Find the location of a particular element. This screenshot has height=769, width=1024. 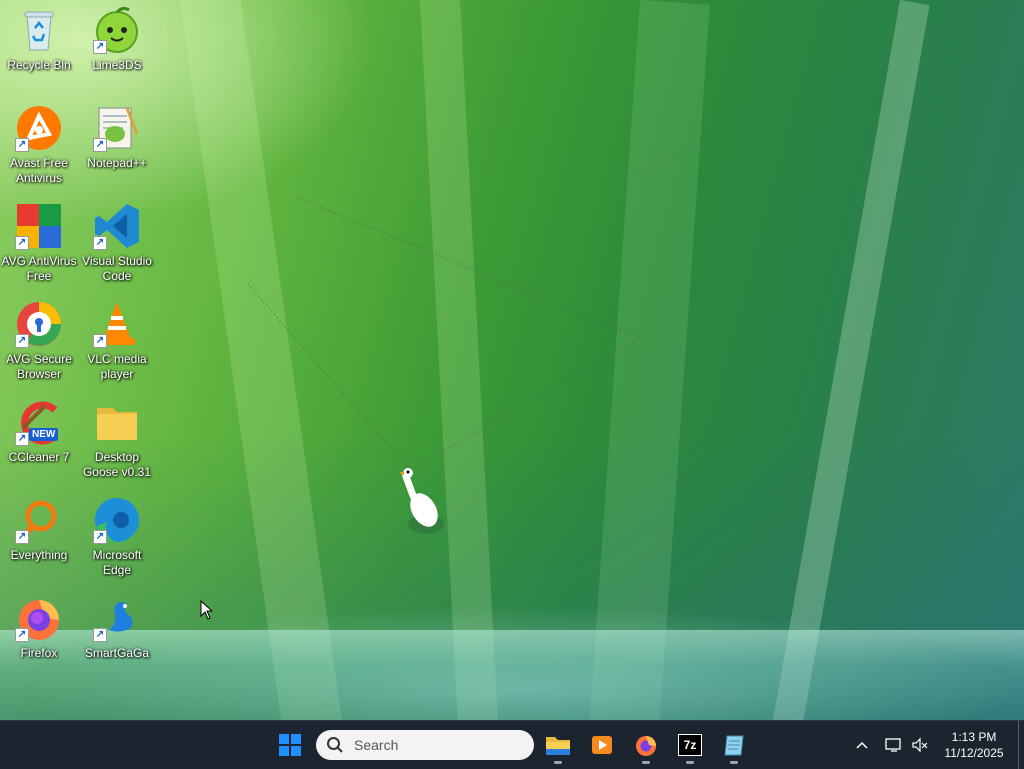

desktop-icon-avast: ↗ Avast Free Antivirus is located at coordinates (39, 145).